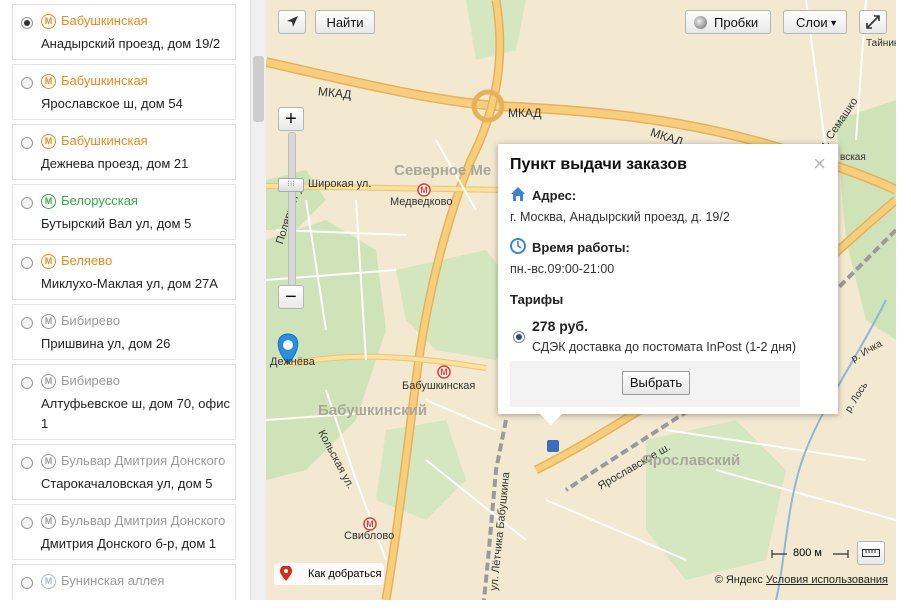  Describe the element at coordinates (340, 184) in the screenshot. I see `map-label-street: Широкая ул.` at that location.